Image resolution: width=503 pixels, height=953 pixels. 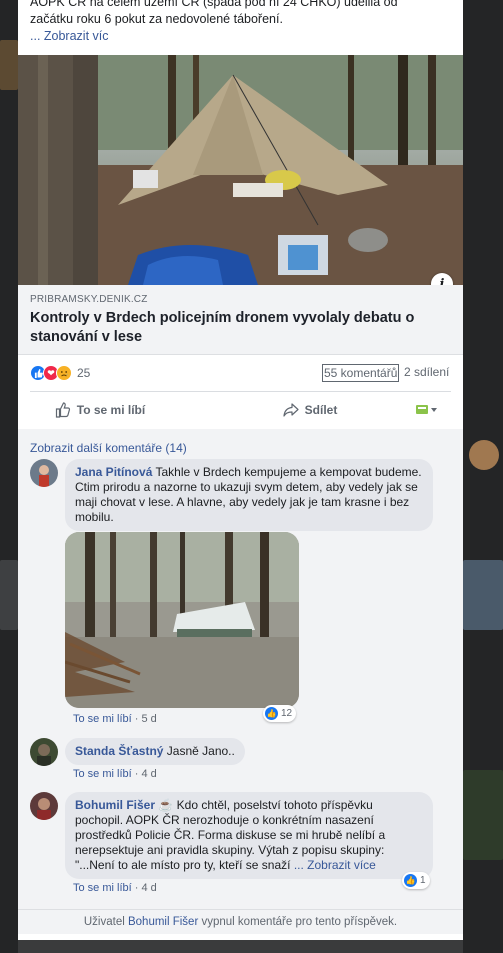 I want to click on reactions-summary: ❤ 25, so click(x=60, y=373).